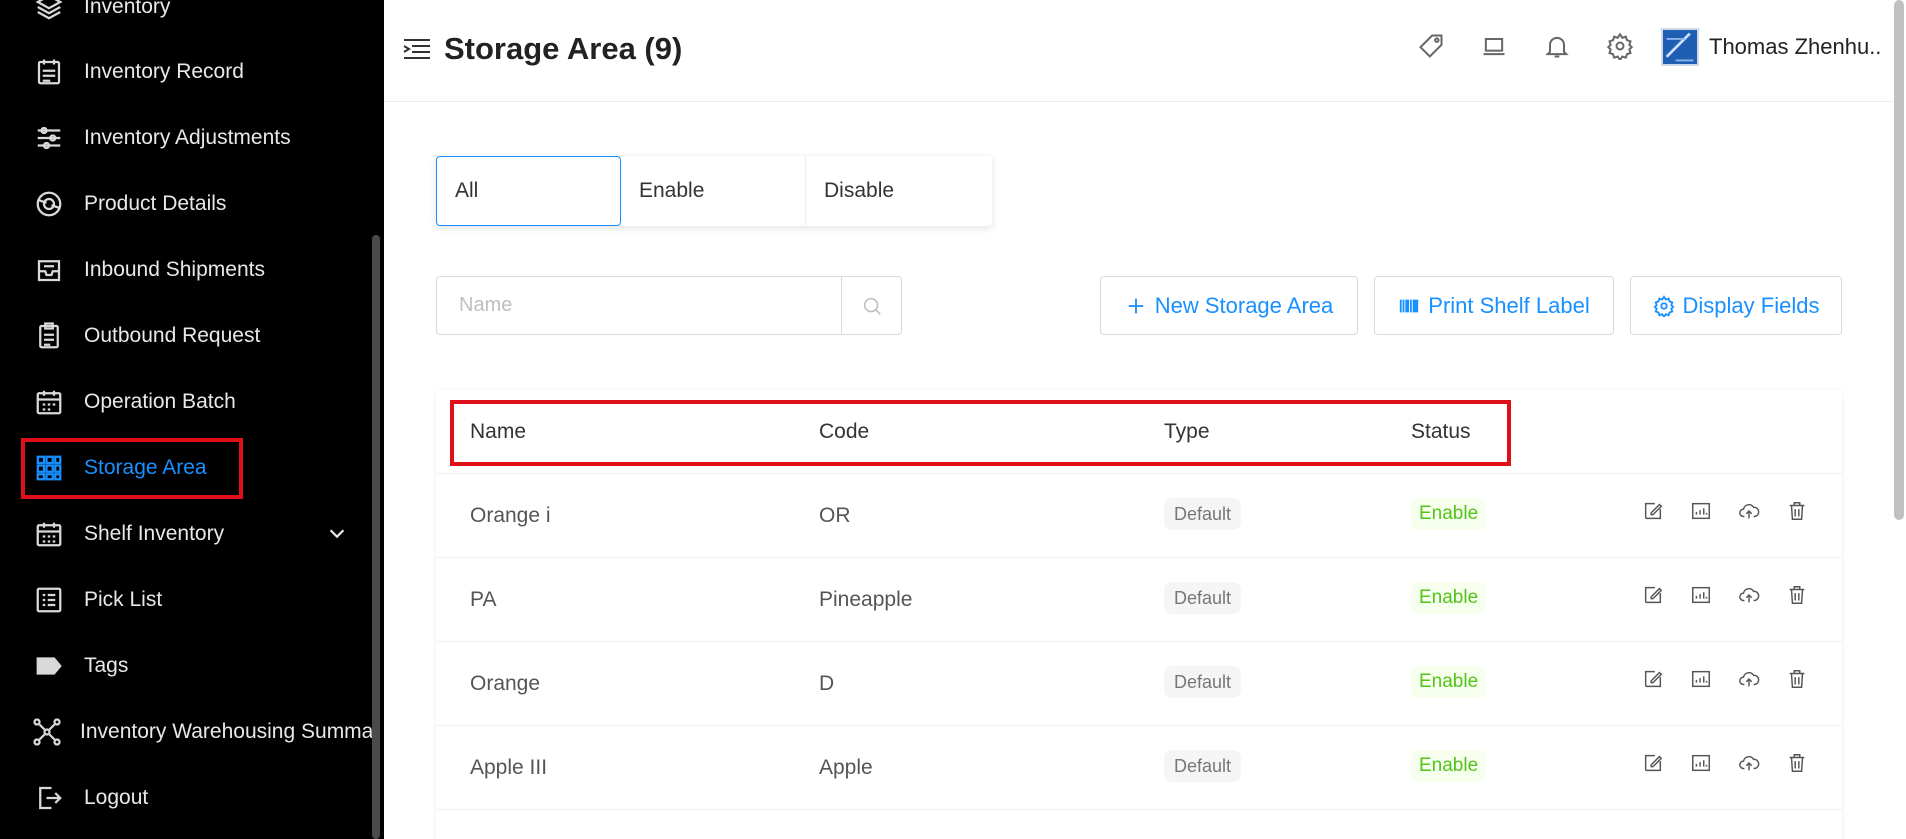 This screenshot has height=839, width=1906. Describe the element at coordinates (827, 683) in the screenshot. I see `cell-code: D` at that location.